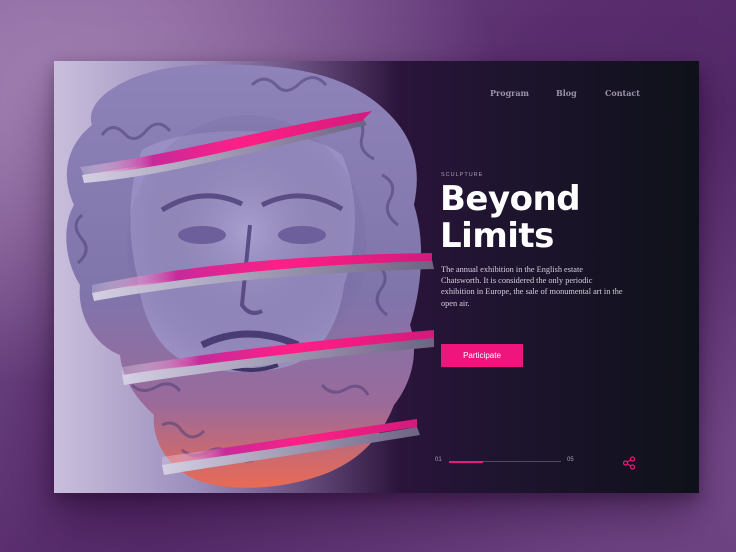 This screenshot has width=736, height=552. I want to click on pager-total: 05, so click(570, 460).